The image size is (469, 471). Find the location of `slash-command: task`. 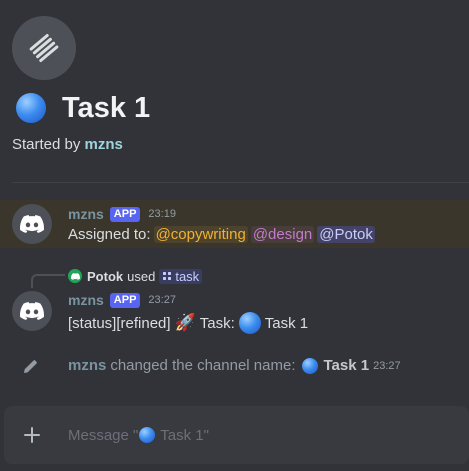

slash-command: task is located at coordinates (181, 276).